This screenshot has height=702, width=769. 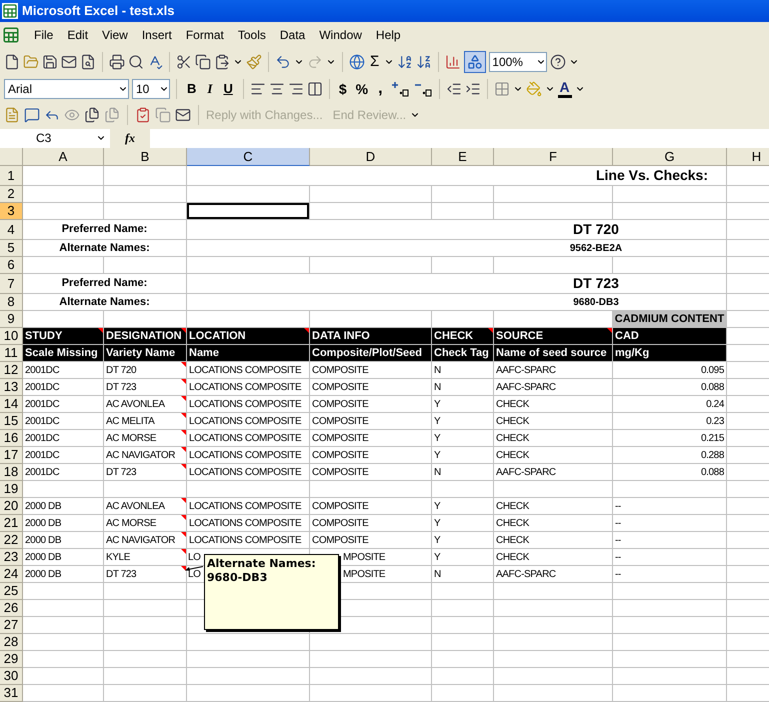 What do you see at coordinates (205, 35) in the screenshot?
I see `menu-item: Format` at bounding box center [205, 35].